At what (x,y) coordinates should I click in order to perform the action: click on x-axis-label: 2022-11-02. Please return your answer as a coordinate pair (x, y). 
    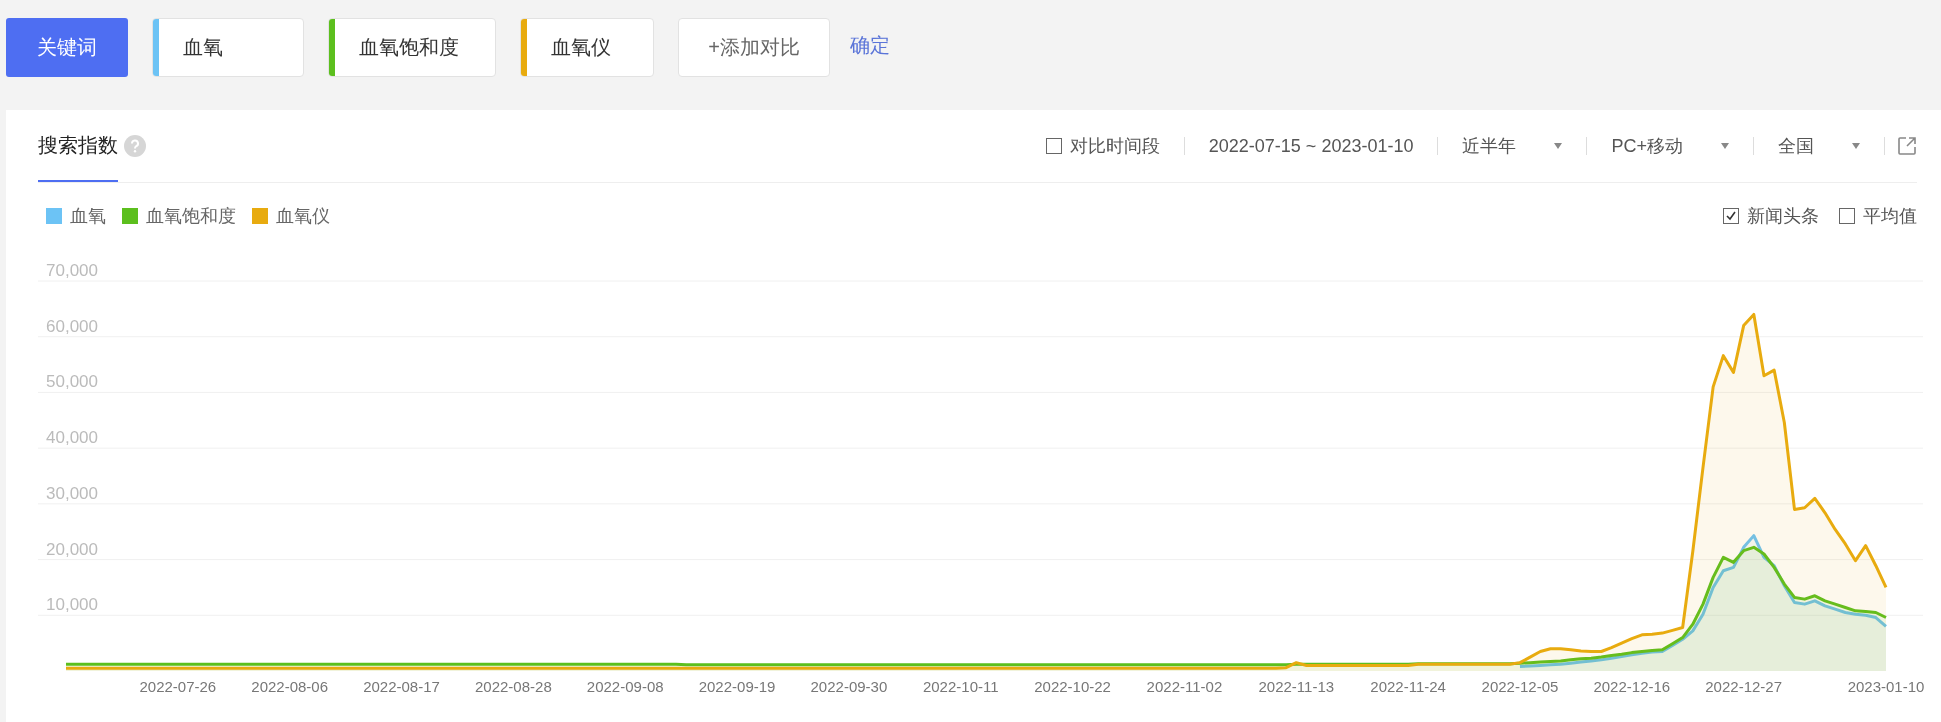
    Looking at the image, I should click on (1184, 686).